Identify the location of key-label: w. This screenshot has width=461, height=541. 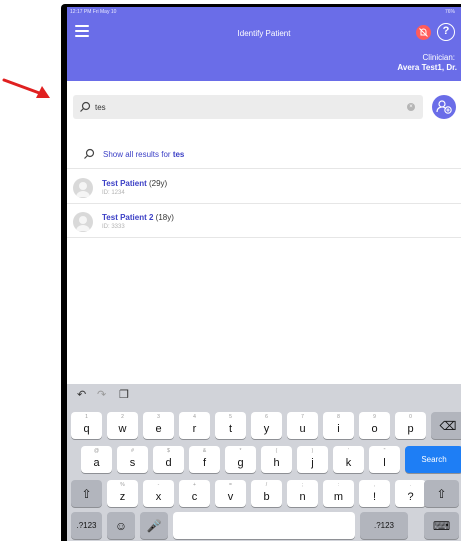
(122, 429).